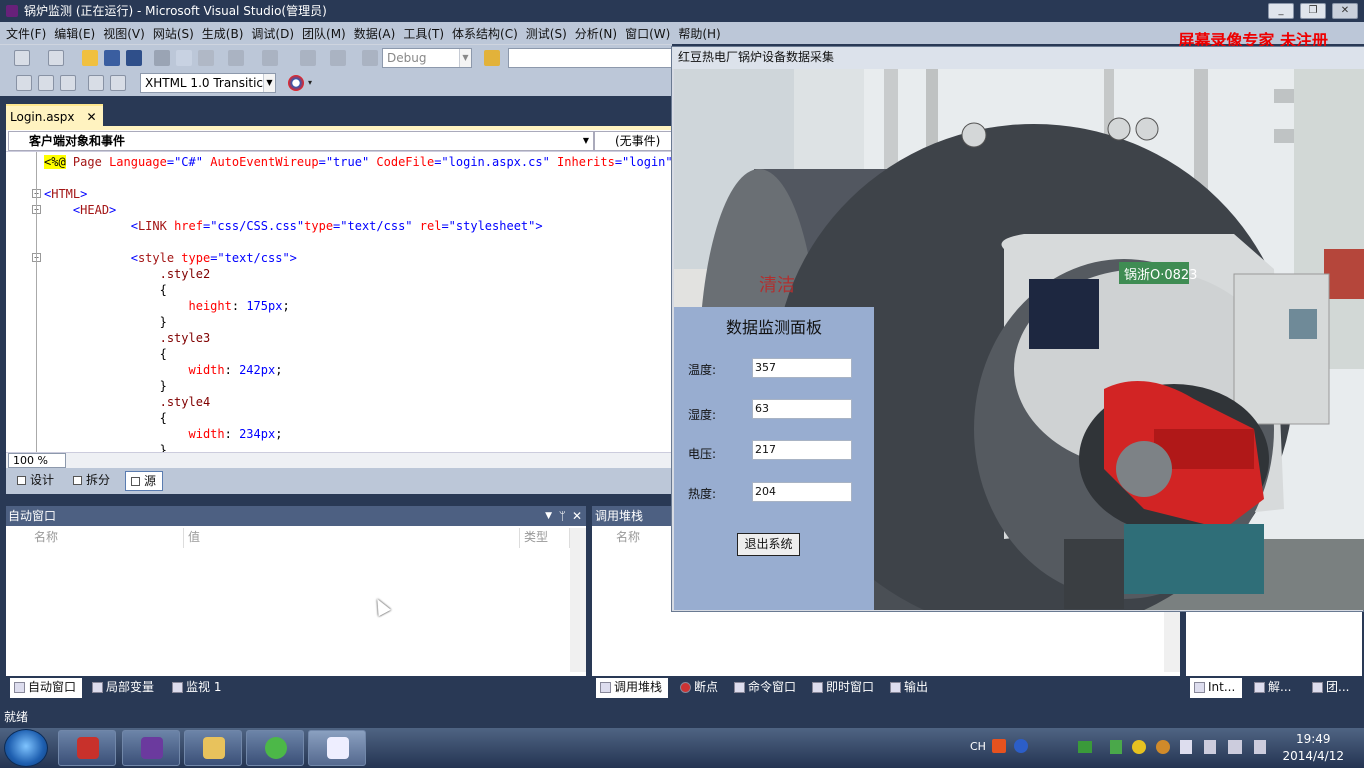  I want to click on uncomment-icon, so click(118, 83).